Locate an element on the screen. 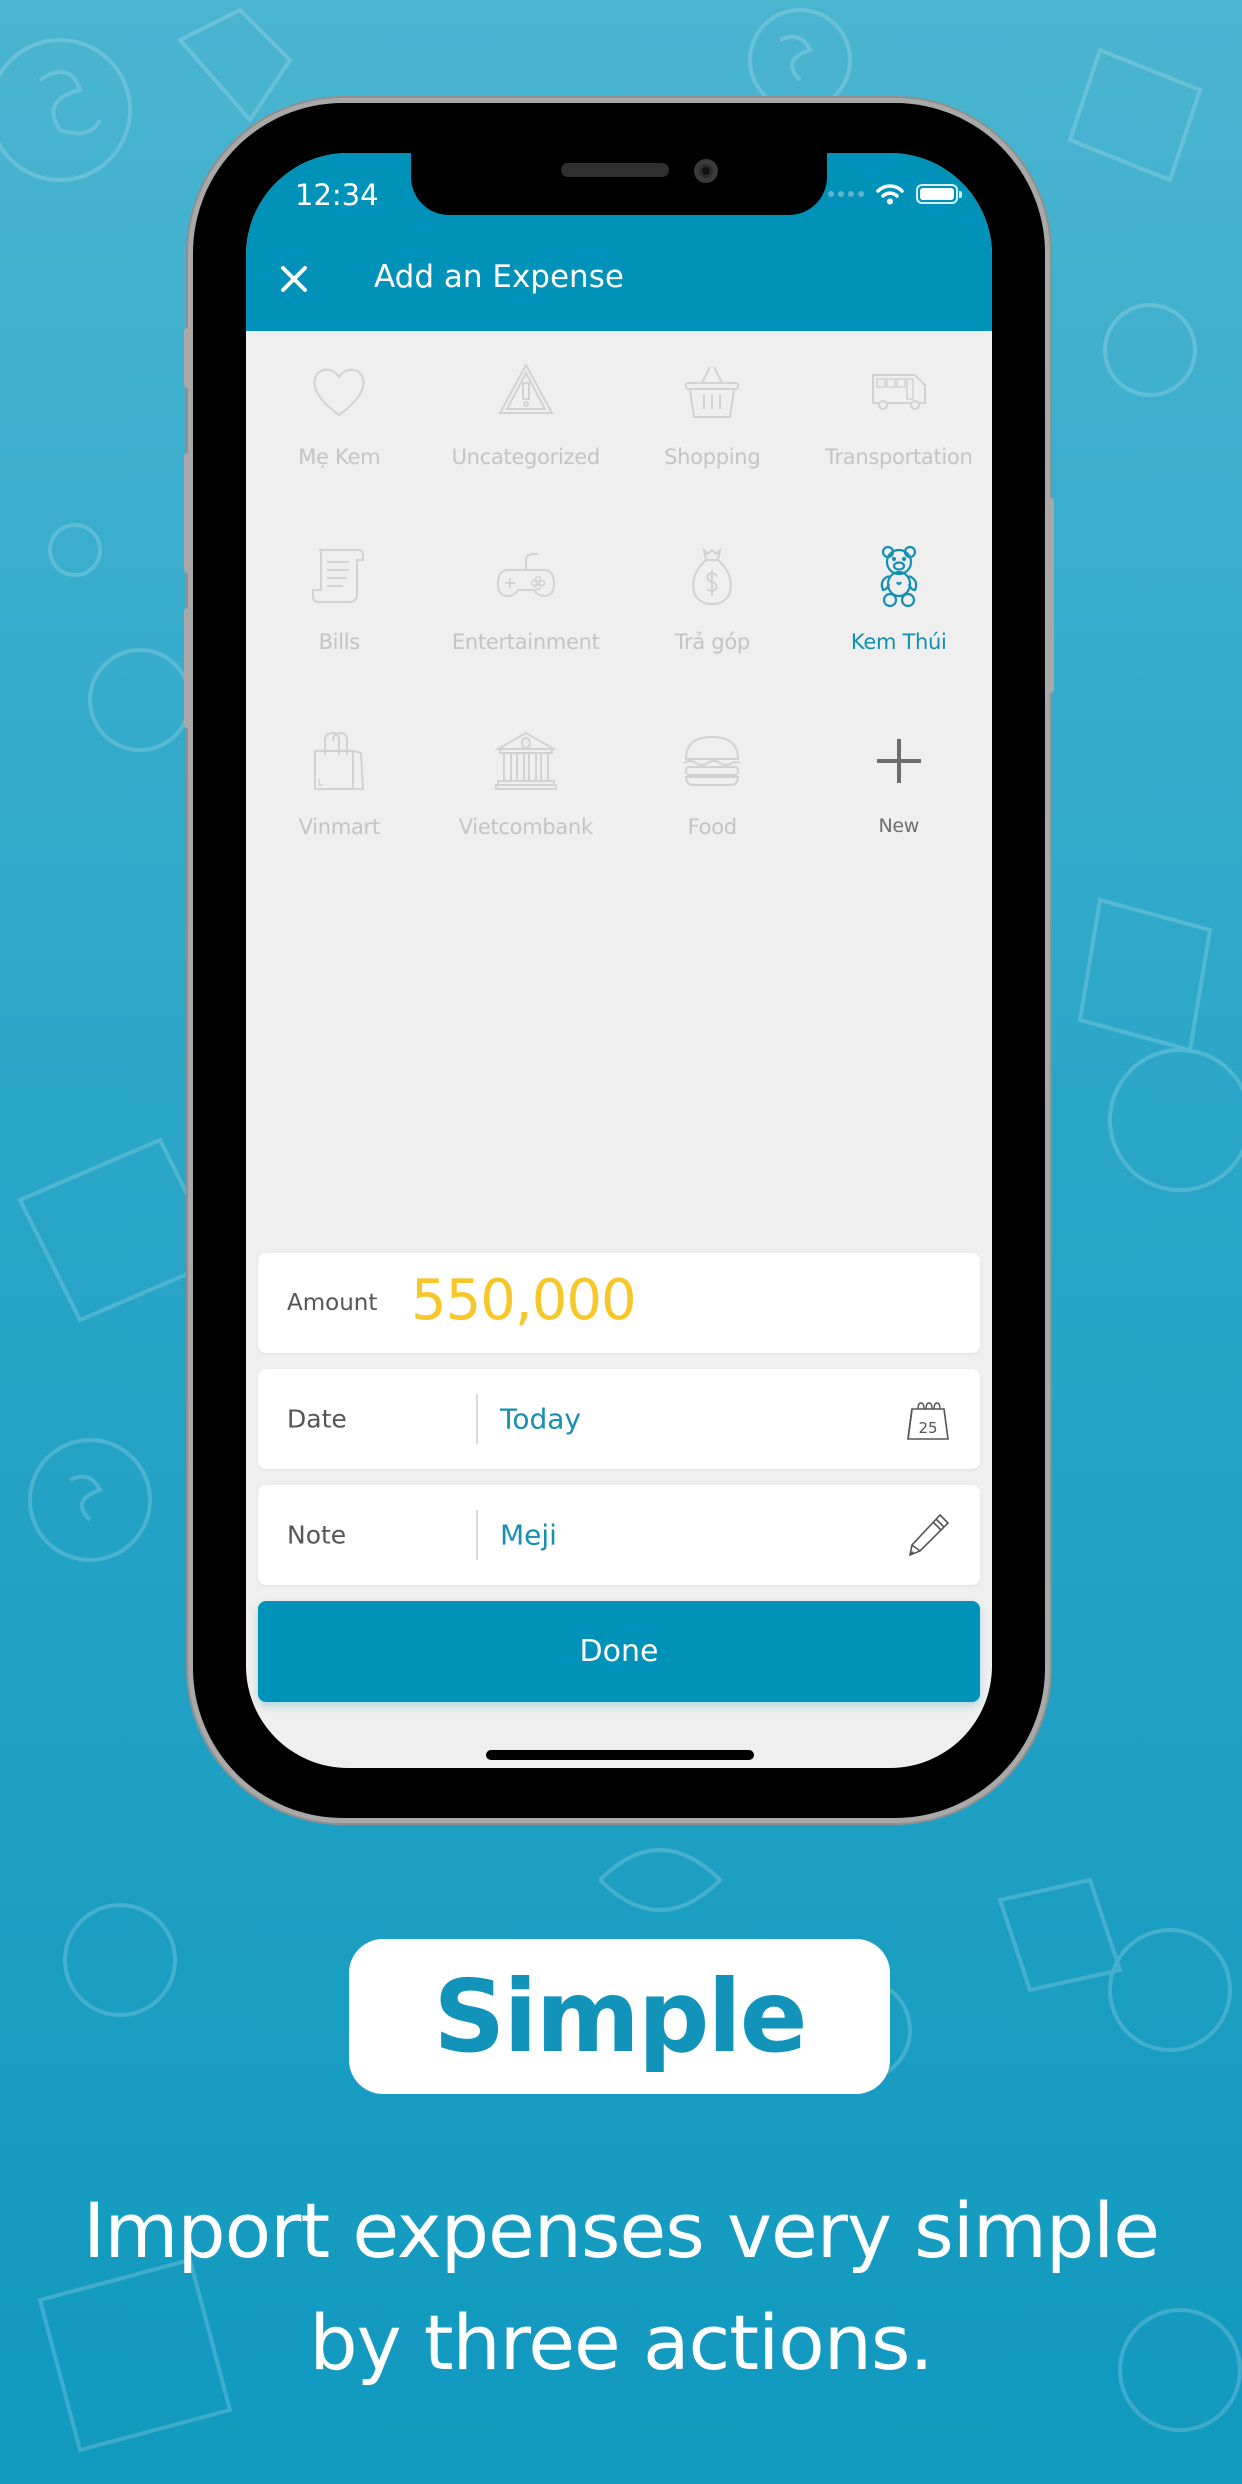 The height and width of the screenshot is (2484, 1242). note-divider is located at coordinates (477, 1535).